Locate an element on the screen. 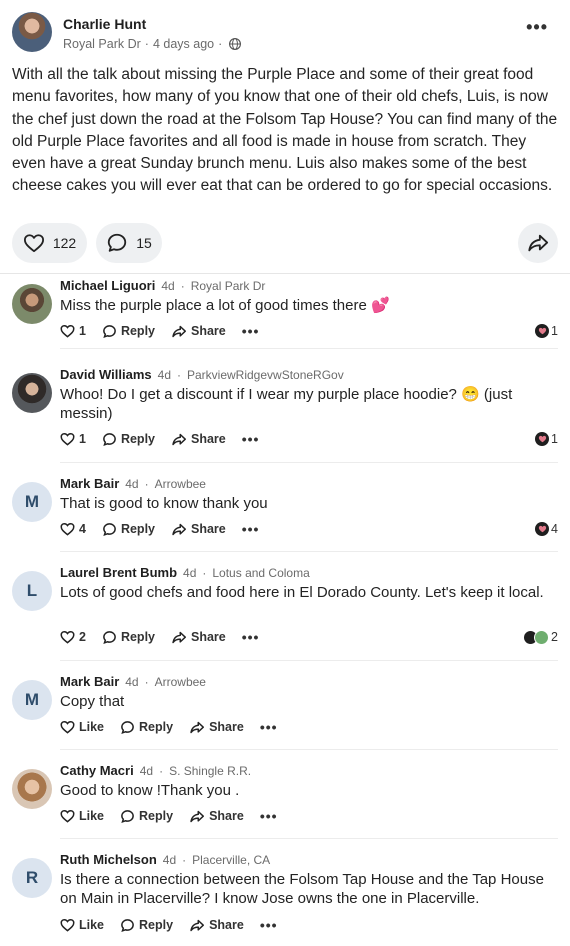 The width and height of the screenshot is (570, 946). author-avatar is located at coordinates (32, 32).